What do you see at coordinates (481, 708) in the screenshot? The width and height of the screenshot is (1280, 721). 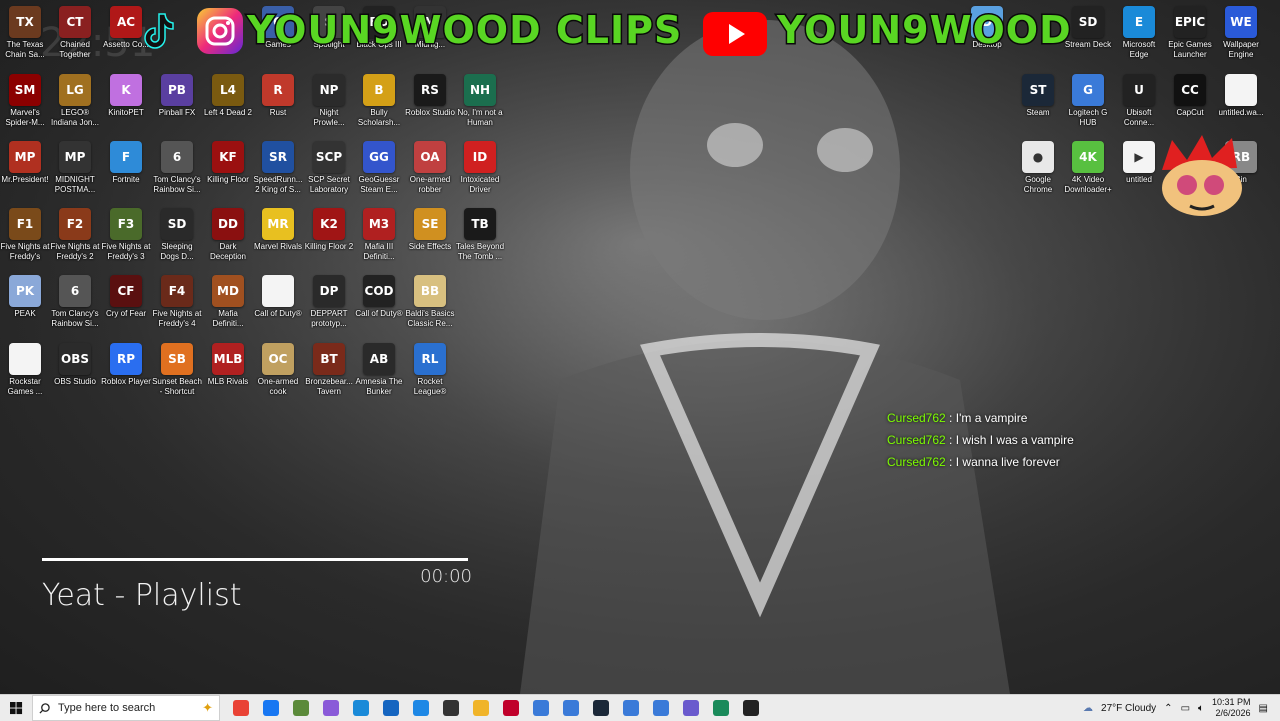 I see `taskbar-file-explorer-icon` at bounding box center [481, 708].